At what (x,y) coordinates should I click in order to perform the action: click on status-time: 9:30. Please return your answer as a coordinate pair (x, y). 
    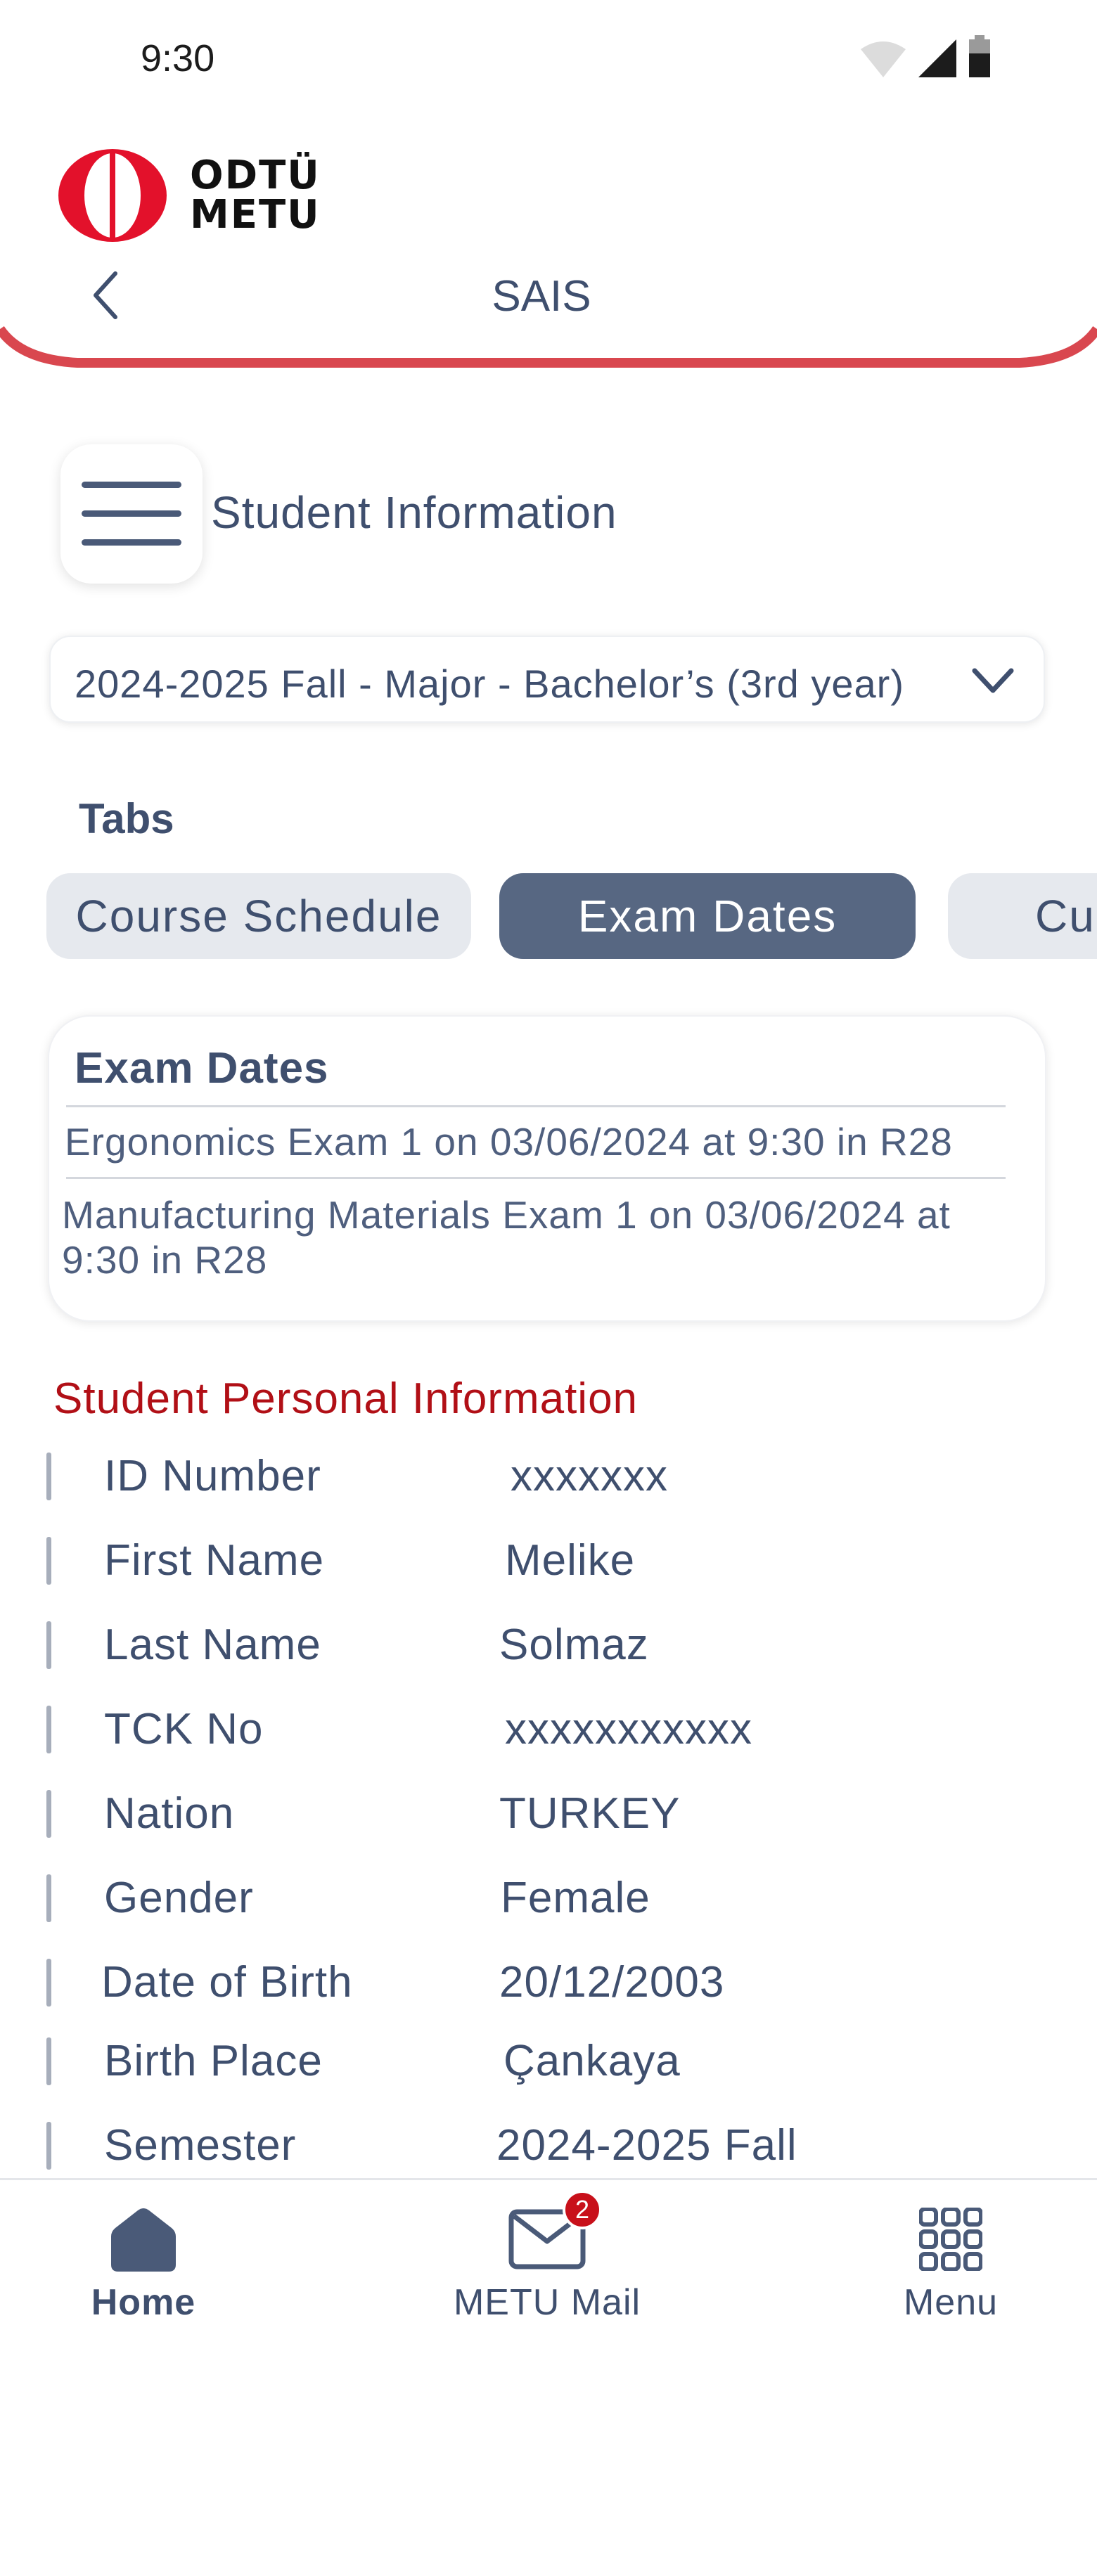
    Looking at the image, I should click on (178, 58).